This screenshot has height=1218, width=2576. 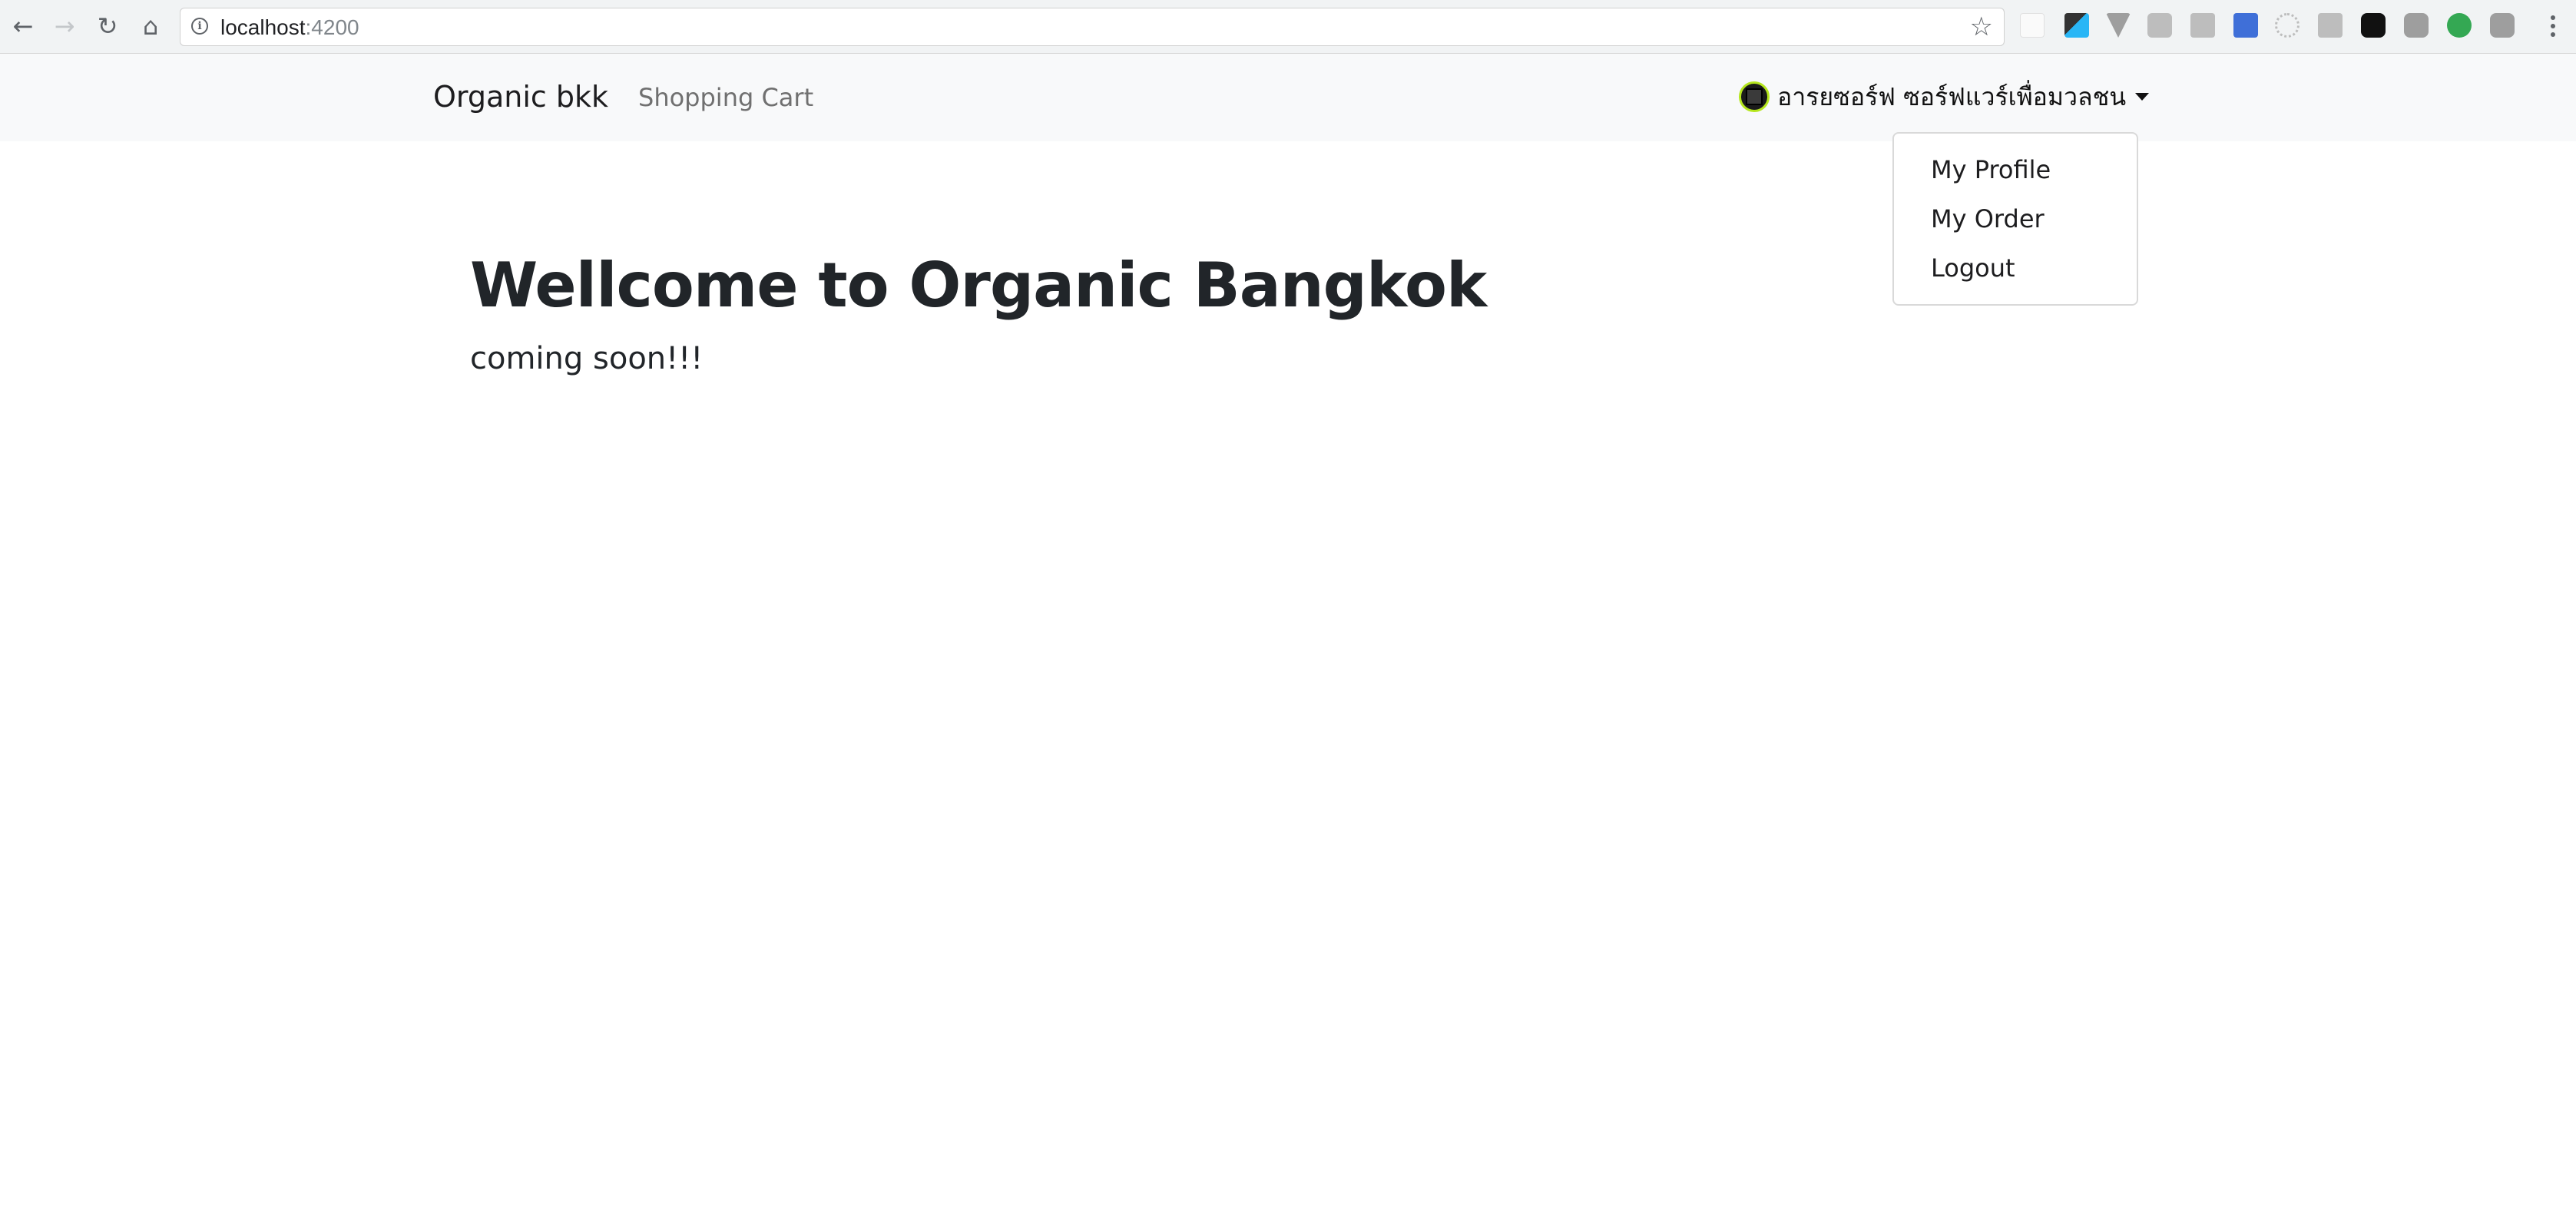 What do you see at coordinates (2287, 25) in the screenshot?
I see `react-extension-icon` at bounding box center [2287, 25].